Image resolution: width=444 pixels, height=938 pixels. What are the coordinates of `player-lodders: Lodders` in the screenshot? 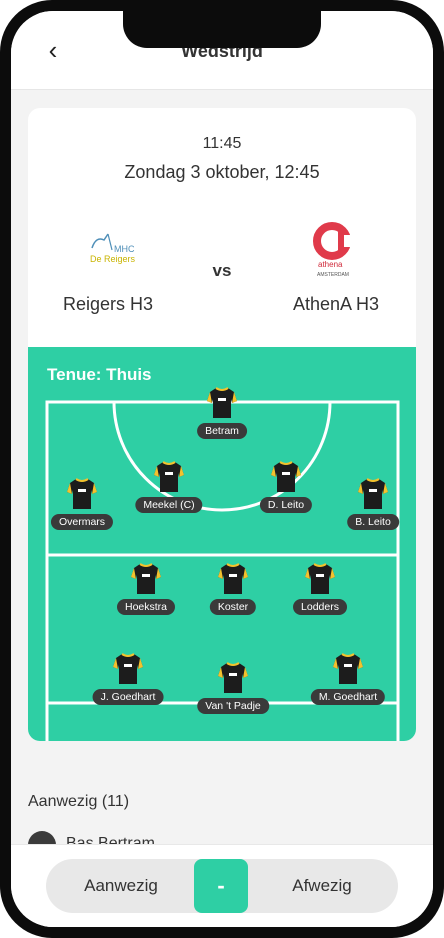 It's located at (320, 593).